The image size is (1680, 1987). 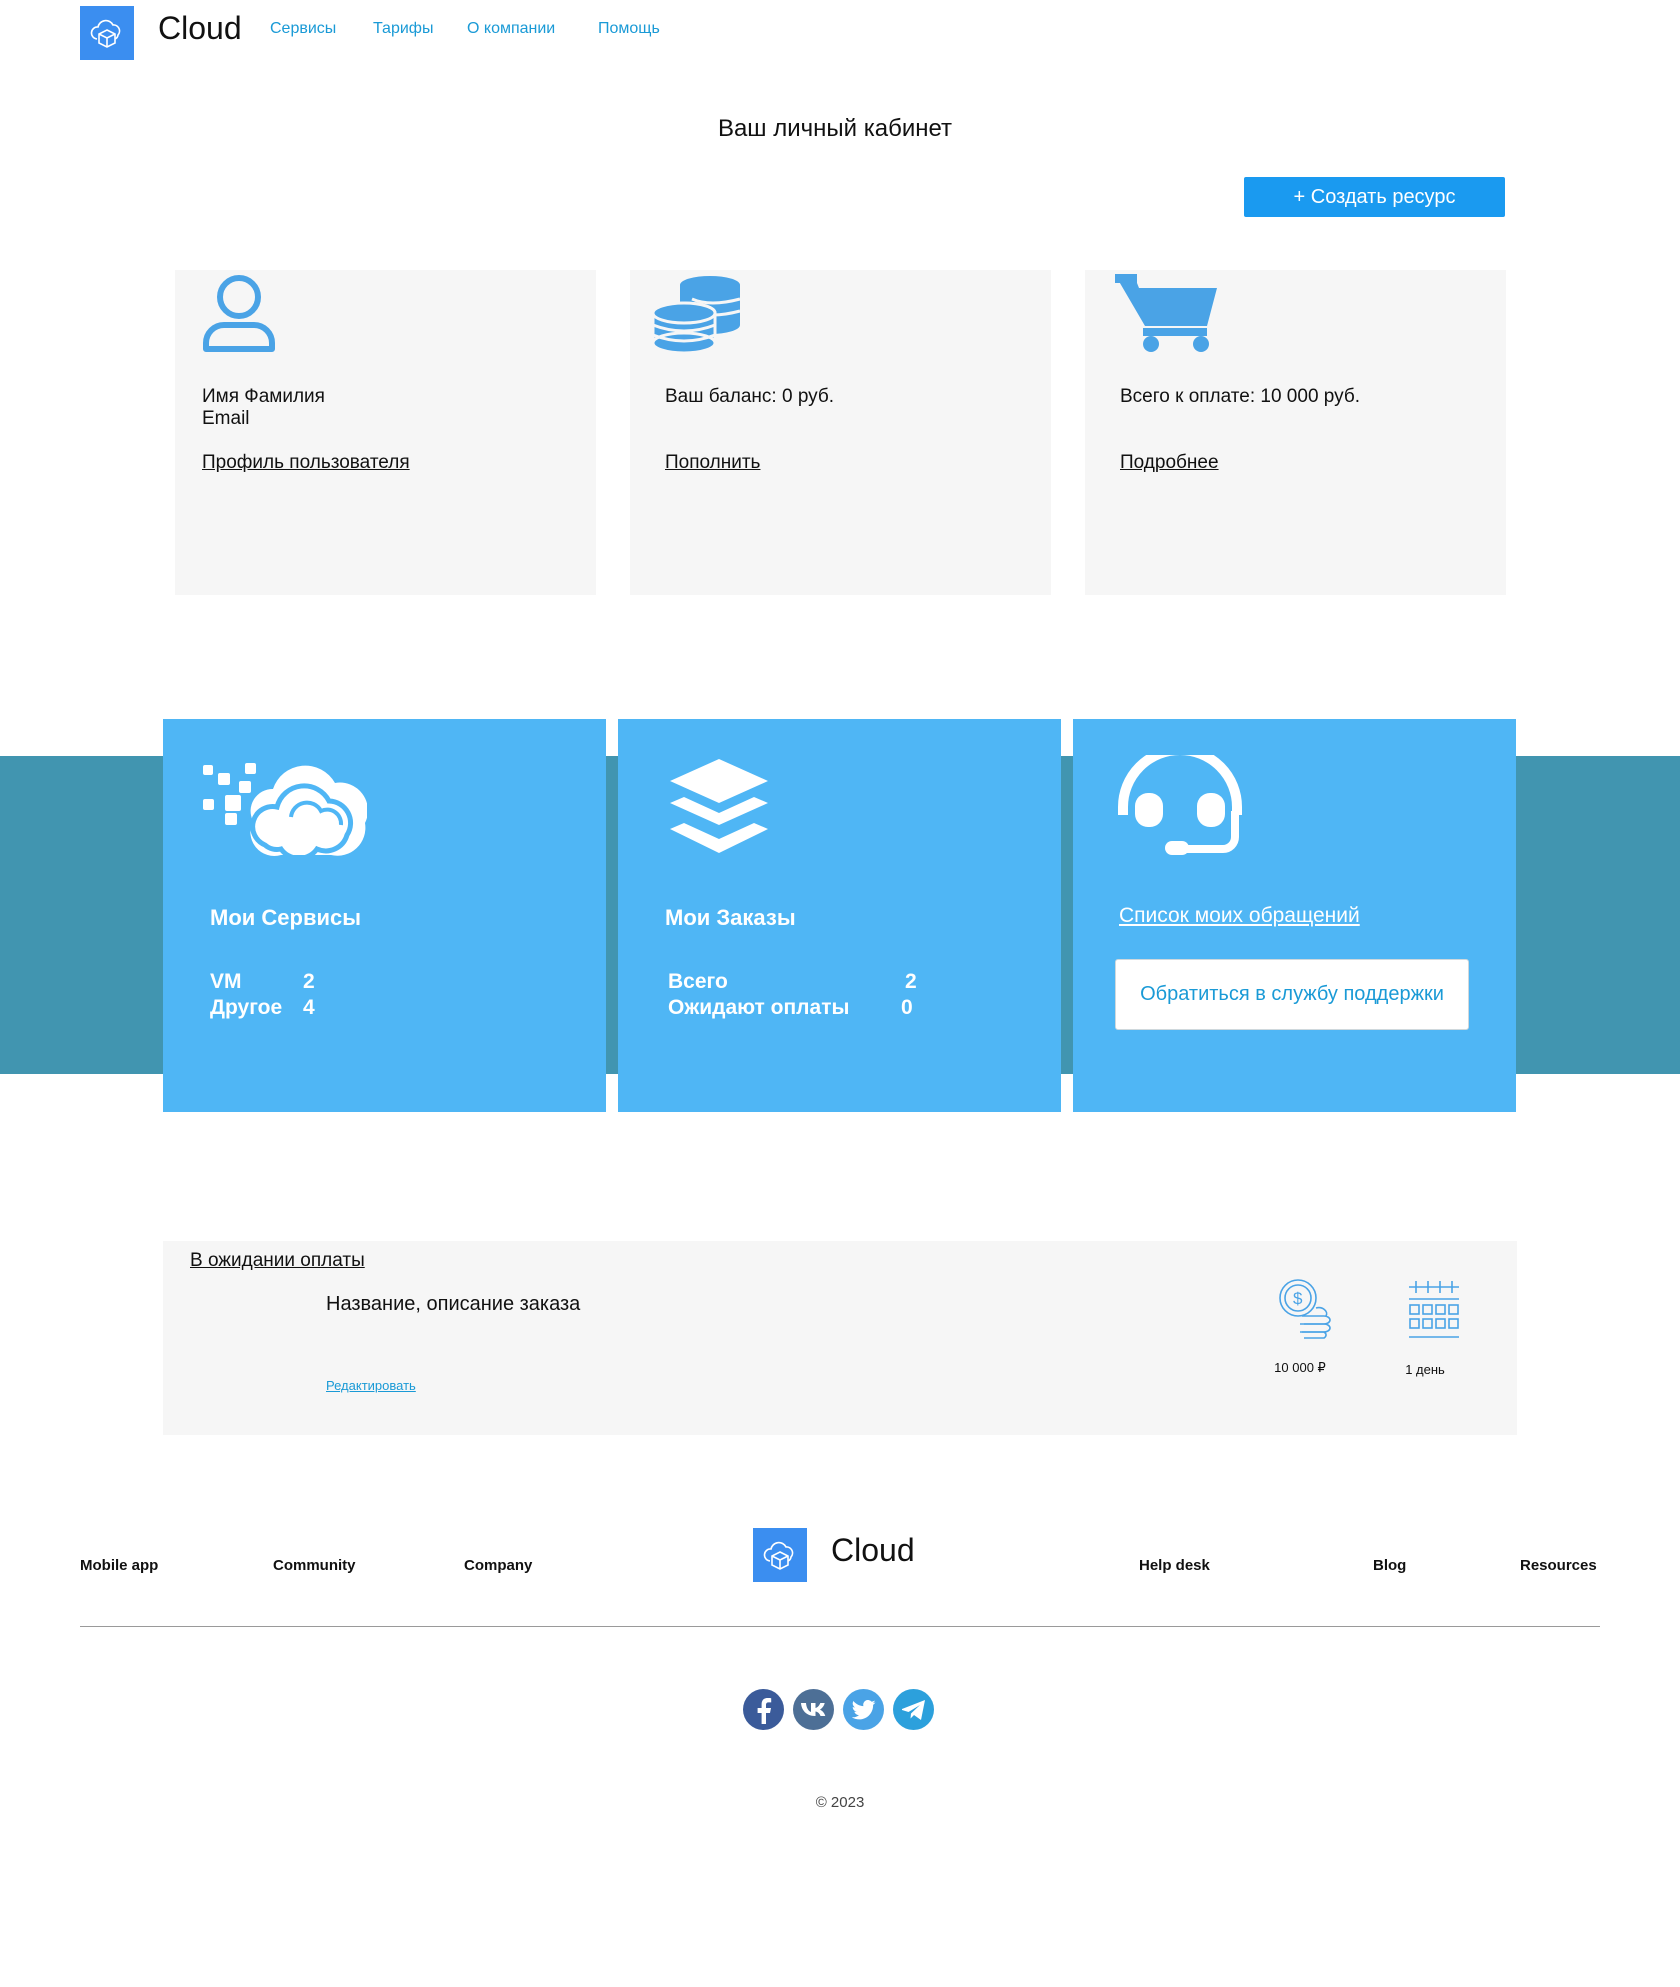 I want to click on copyright: © 2023, so click(x=840, y=1802).